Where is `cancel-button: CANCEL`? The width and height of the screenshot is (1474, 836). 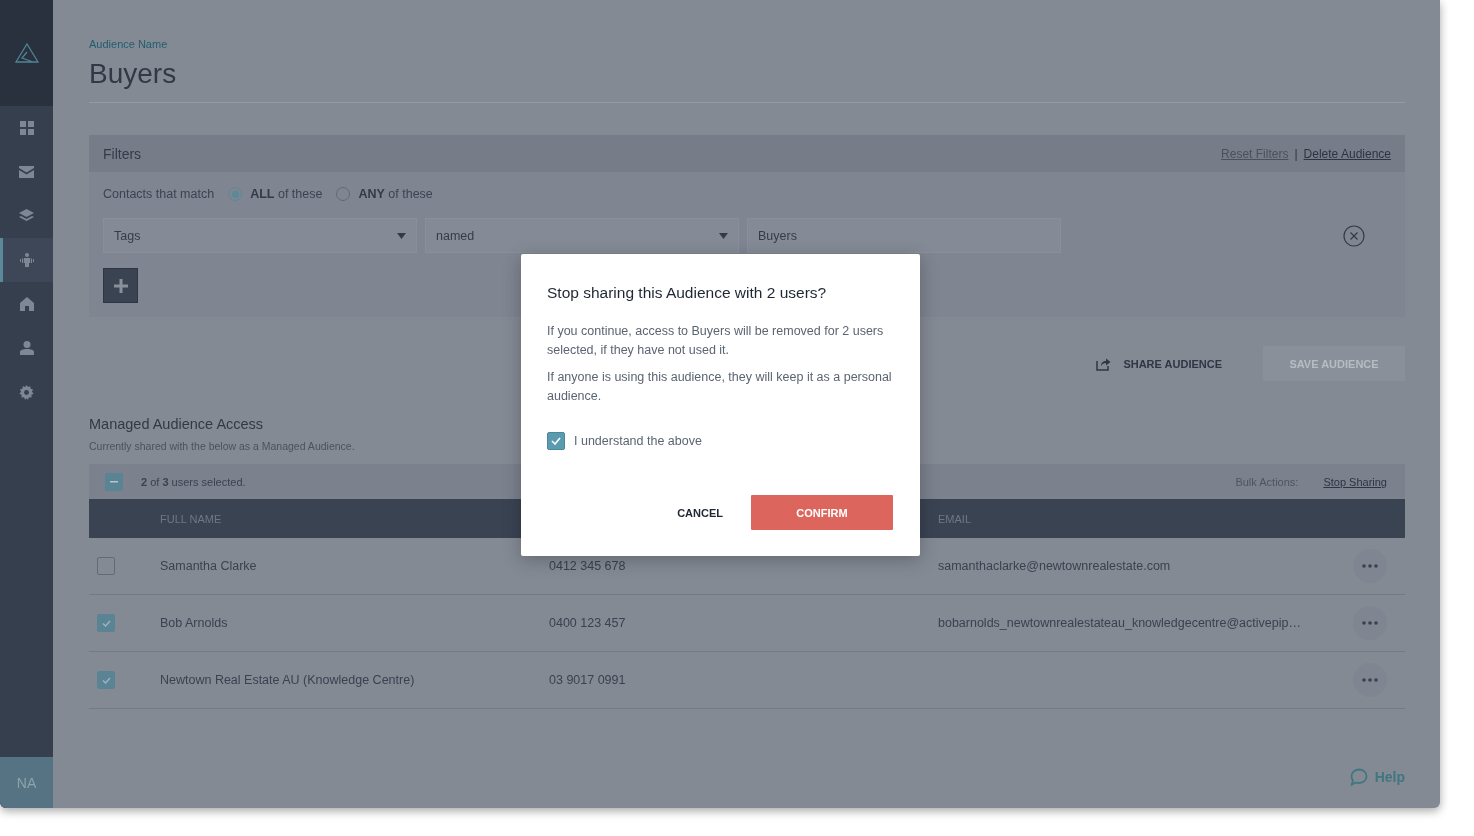 cancel-button: CANCEL is located at coordinates (700, 512).